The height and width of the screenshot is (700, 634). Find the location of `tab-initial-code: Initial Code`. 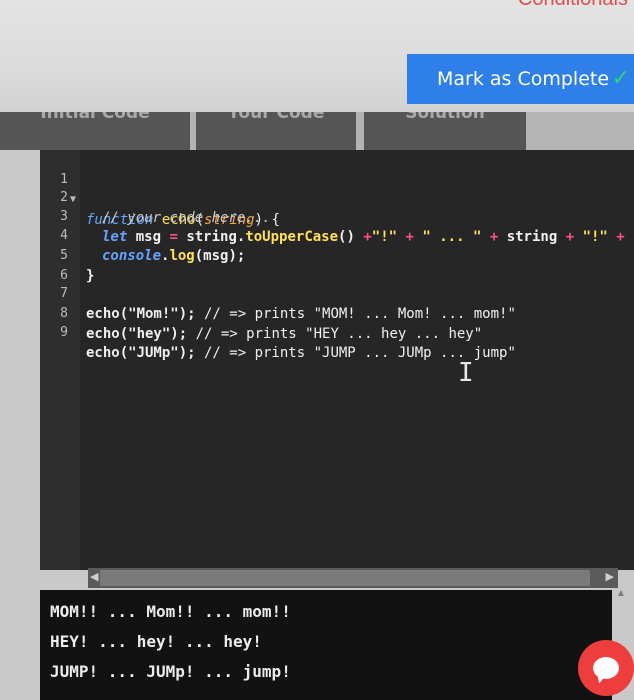

tab-initial-code: Initial Code is located at coordinates (95, 131).